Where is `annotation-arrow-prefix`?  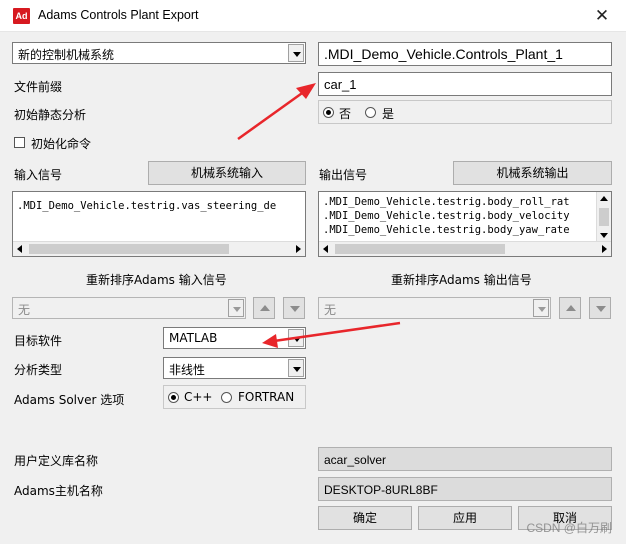 annotation-arrow-prefix is located at coordinates (276, 112).